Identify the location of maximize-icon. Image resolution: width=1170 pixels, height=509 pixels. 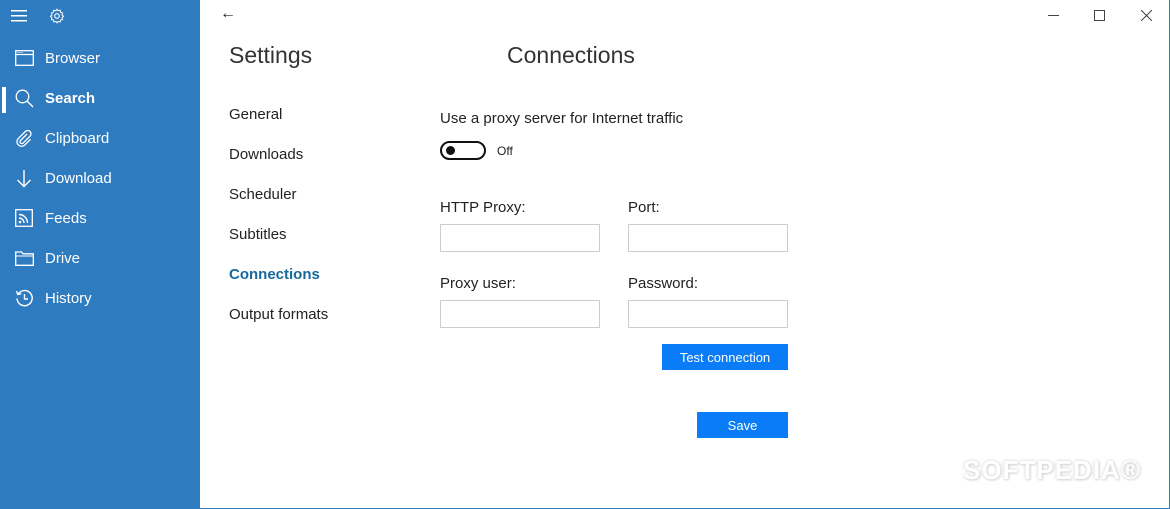
(1099, 15).